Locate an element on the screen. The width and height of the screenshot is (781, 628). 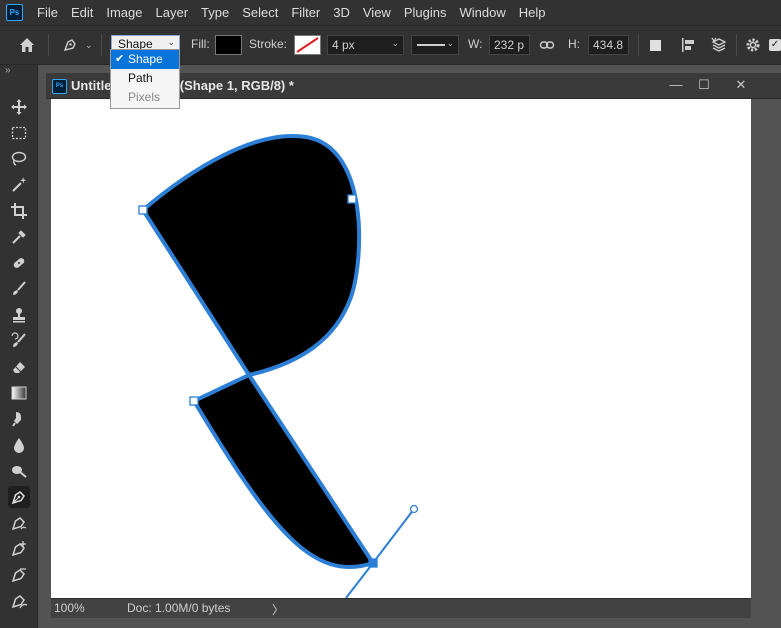
width-field: 232 p is located at coordinates (509, 45).